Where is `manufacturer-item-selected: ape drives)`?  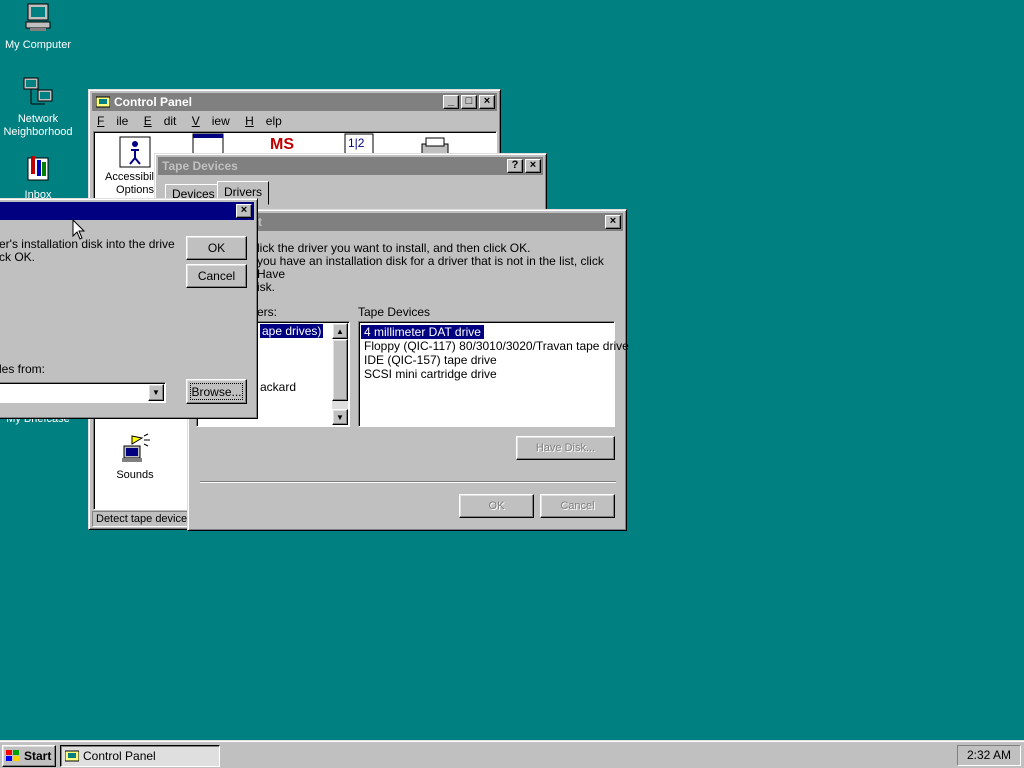 manufacturer-item-selected: ape drives) is located at coordinates (292, 331).